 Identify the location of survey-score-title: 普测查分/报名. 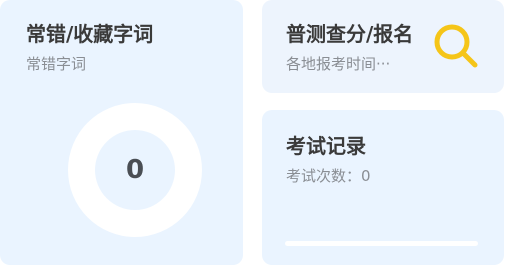
(350, 34).